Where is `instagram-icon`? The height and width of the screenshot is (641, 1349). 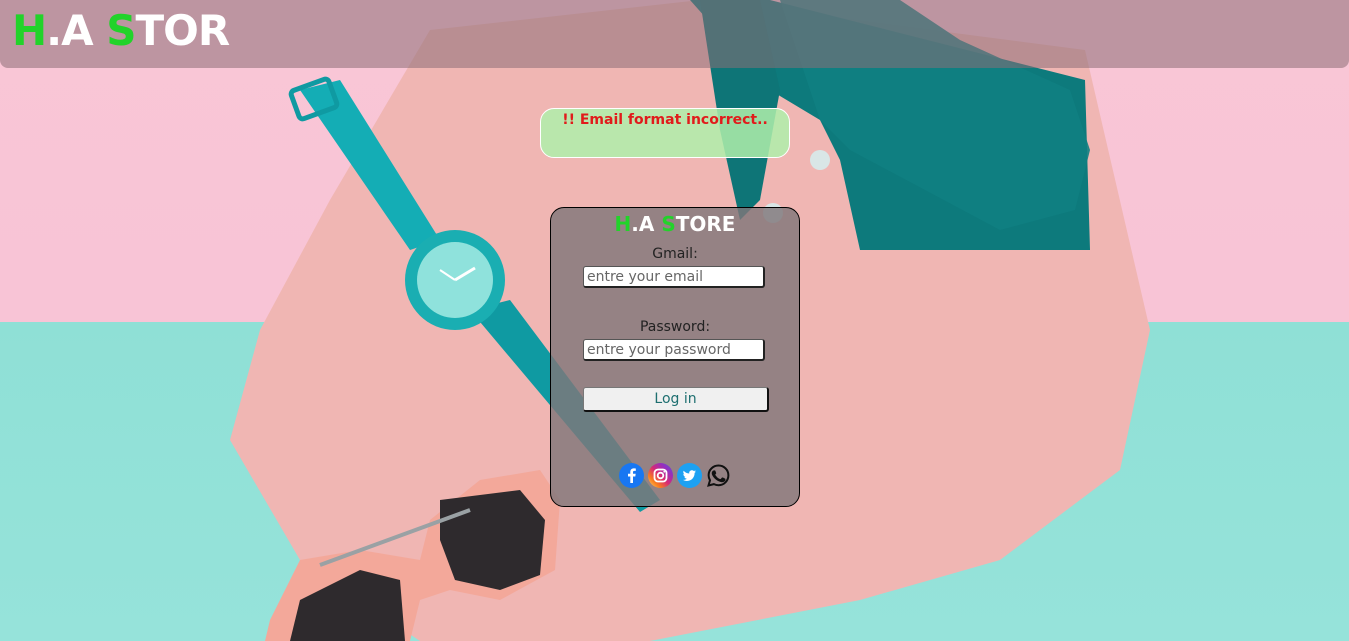 instagram-icon is located at coordinates (660, 475).